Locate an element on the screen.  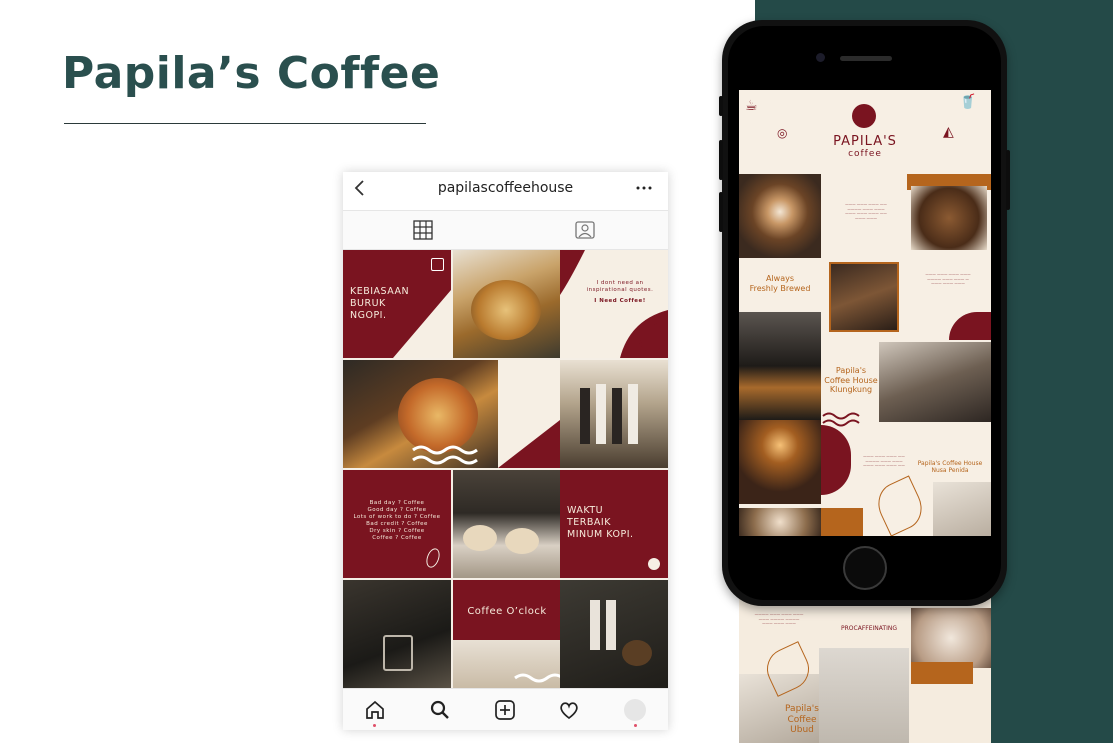
multi-post-icon is located at coordinates (437, 264).